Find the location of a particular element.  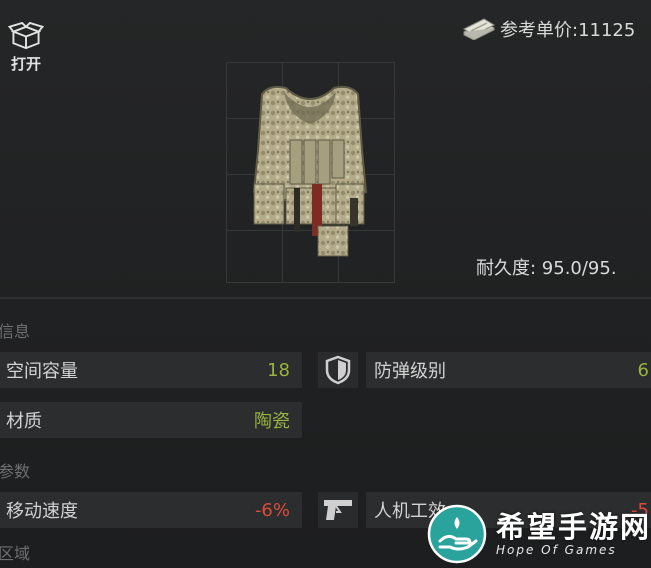

stat-capacity: 空间容量 18 is located at coordinates (151, 370).